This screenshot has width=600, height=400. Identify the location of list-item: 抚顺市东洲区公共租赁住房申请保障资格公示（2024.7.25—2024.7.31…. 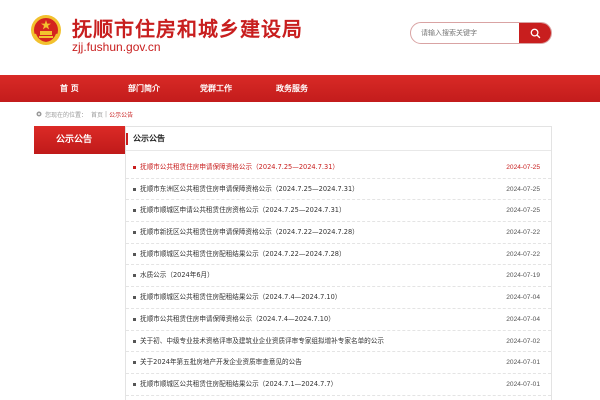
(338, 190).